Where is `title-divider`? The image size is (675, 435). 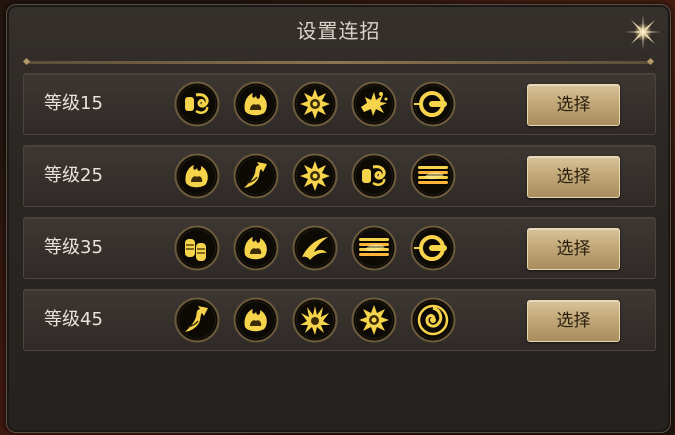
title-divider is located at coordinates (338, 62).